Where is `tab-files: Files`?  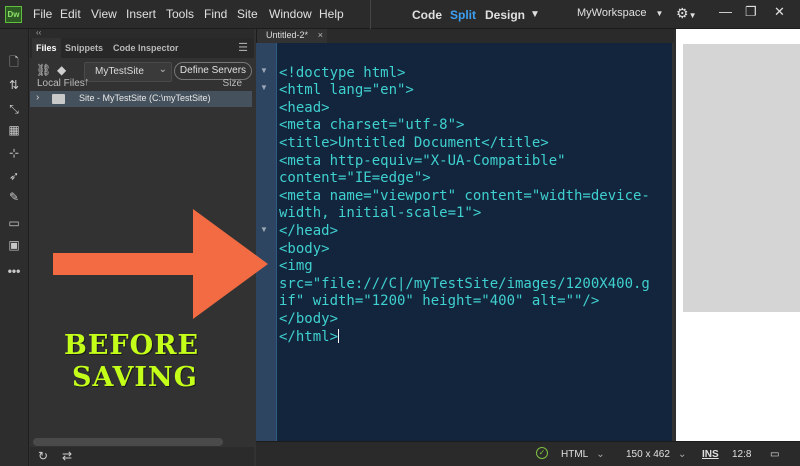 tab-files: Files is located at coordinates (46, 48).